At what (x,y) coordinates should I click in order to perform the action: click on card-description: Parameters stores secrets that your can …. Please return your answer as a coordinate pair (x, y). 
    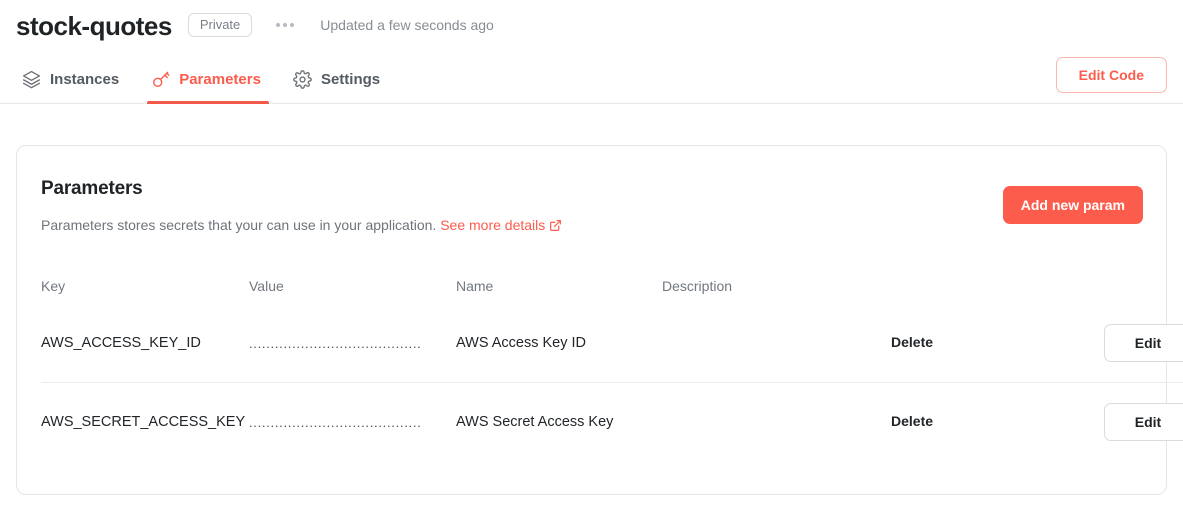
    Looking at the image, I should click on (591, 226).